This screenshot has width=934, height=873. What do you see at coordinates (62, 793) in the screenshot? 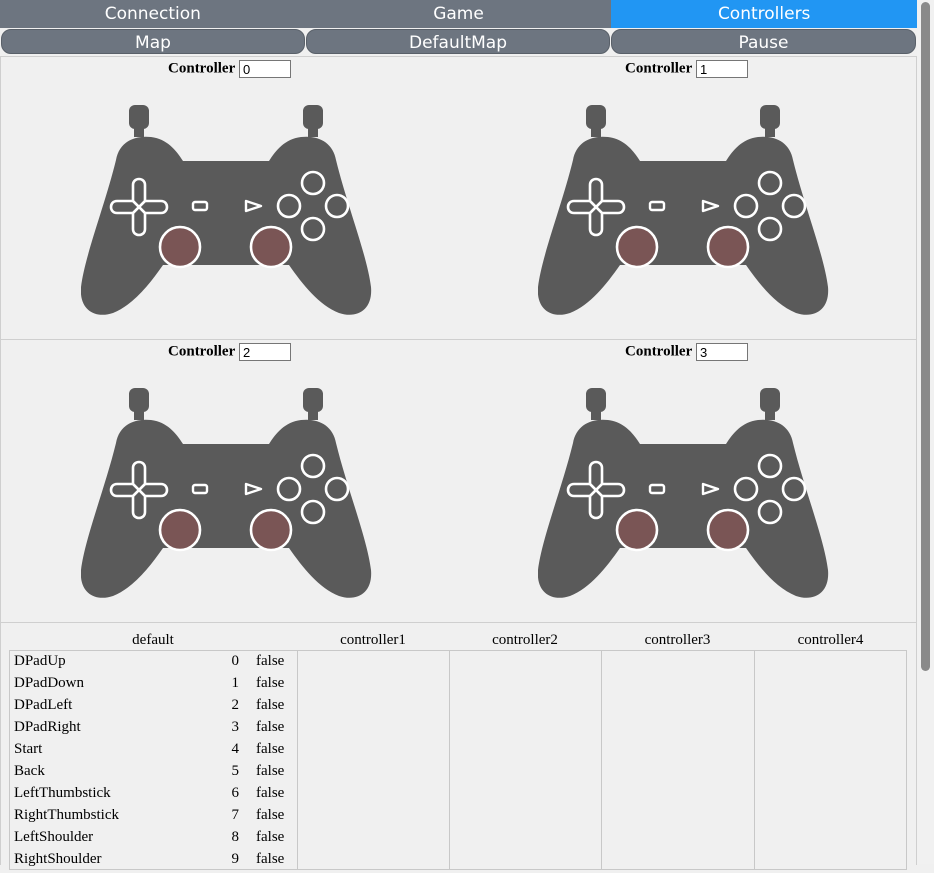
I see `button-name: LeftThumbstick` at bounding box center [62, 793].